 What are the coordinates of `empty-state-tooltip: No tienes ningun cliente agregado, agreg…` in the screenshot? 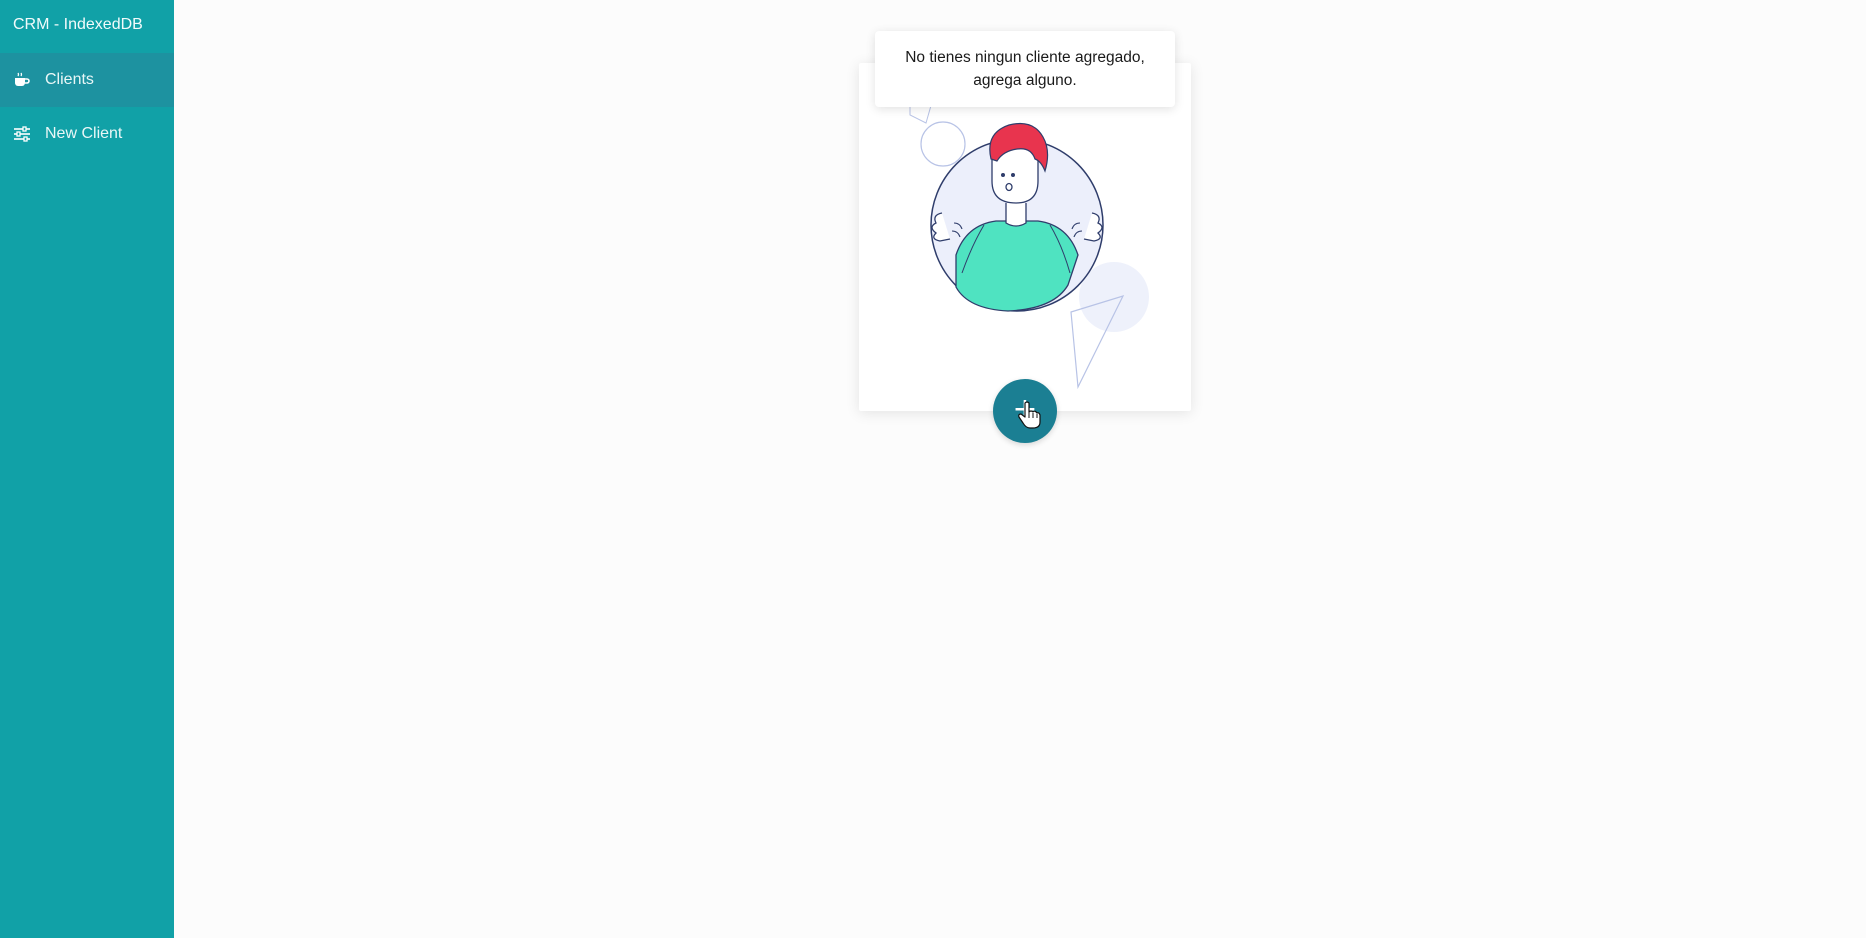 It's located at (1025, 69).